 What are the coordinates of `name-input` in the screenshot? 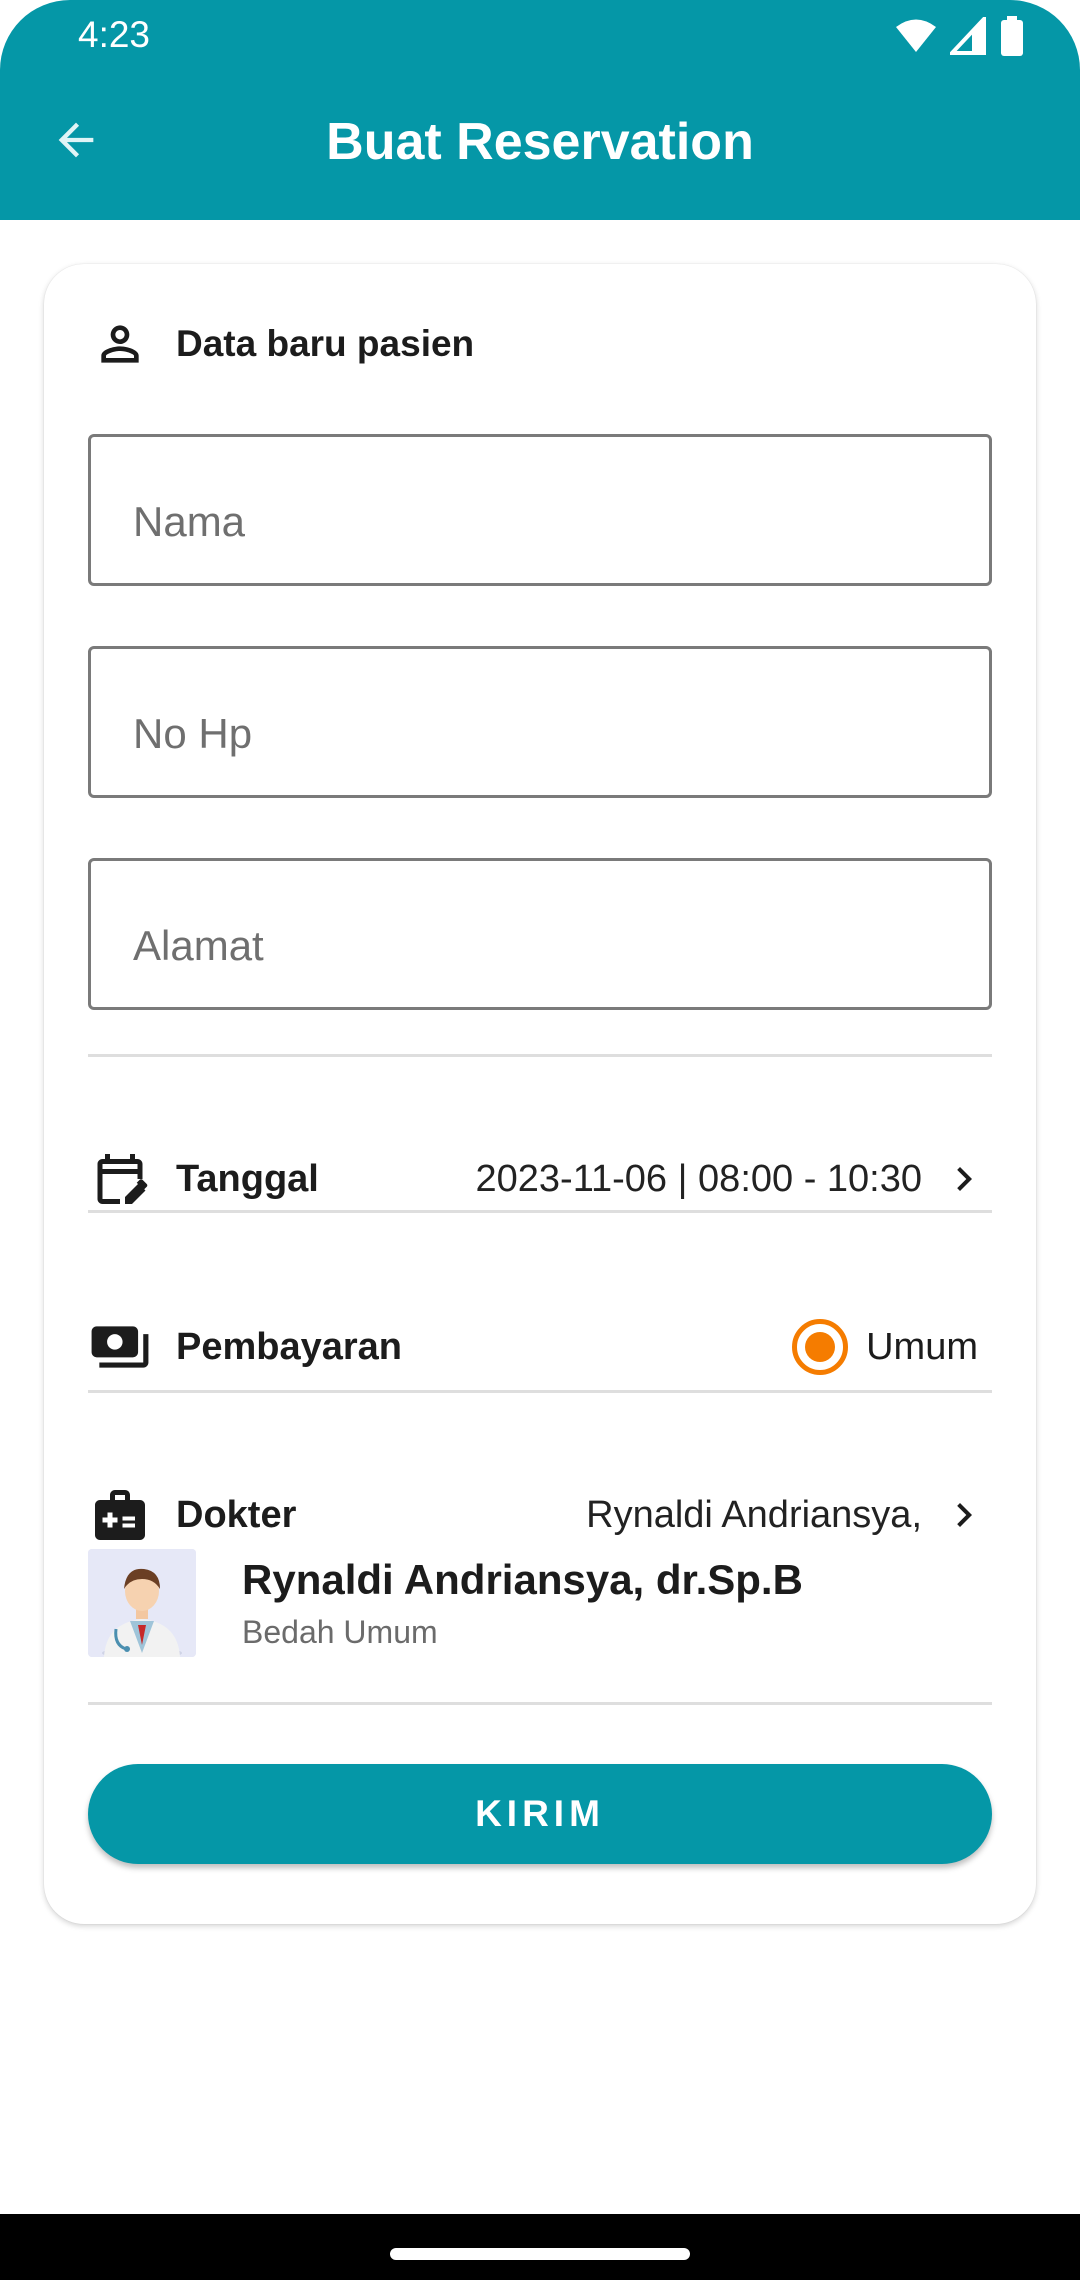 It's located at (540, 510).